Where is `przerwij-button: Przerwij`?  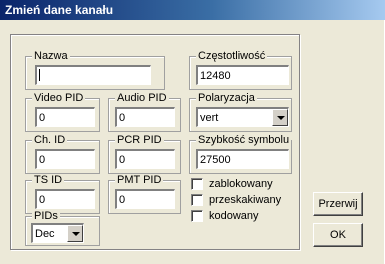
przerwij-button: Przerwij is located at coordinates (338, 204).